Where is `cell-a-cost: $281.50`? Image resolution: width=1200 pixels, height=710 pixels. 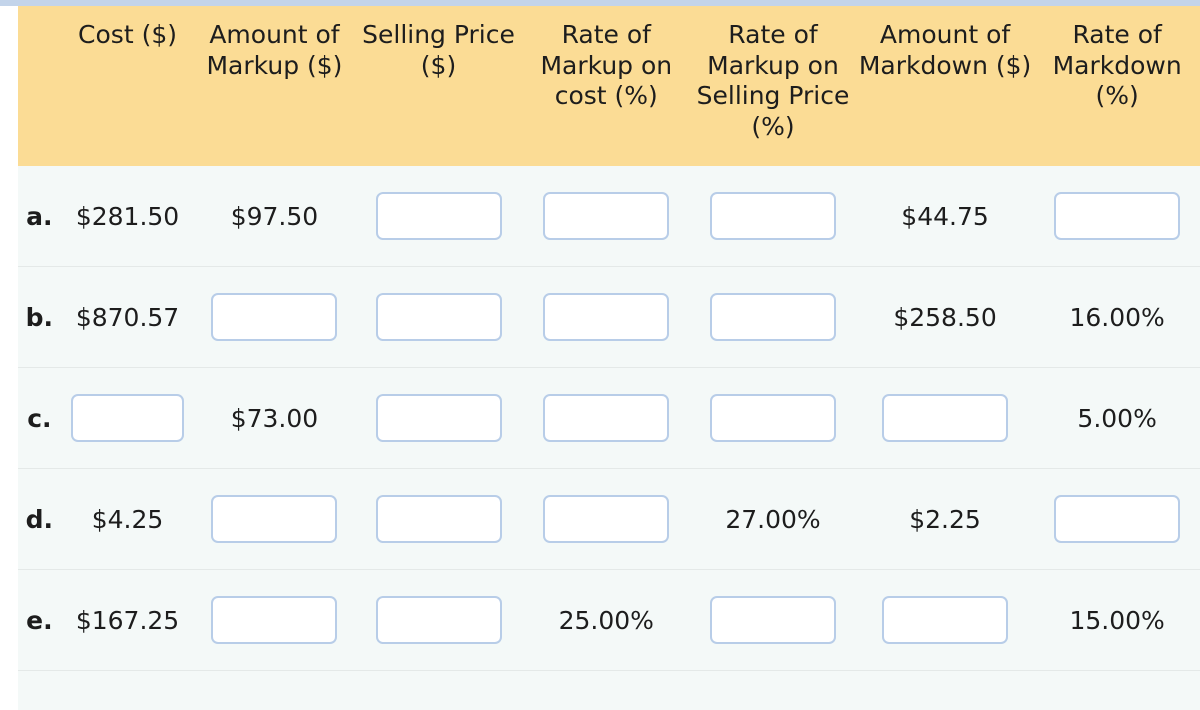
cell-a-cost: $281.50 is located at coordinates (127, 216).